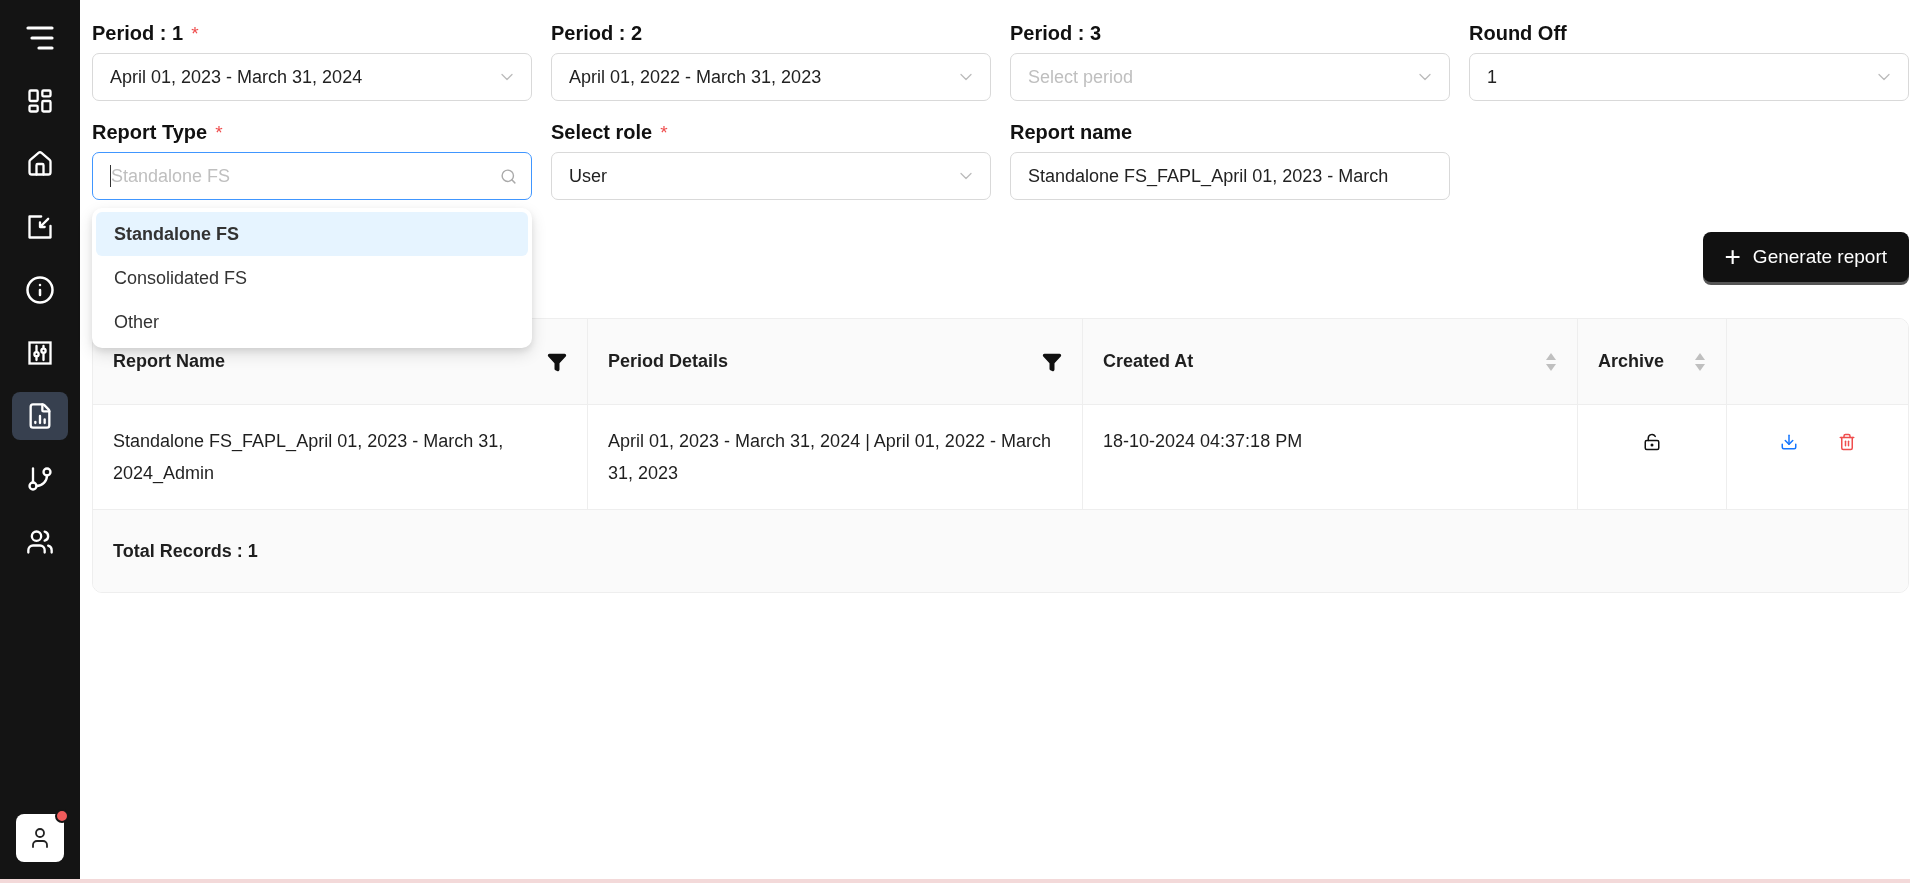  Describe the element at coordinates (1230, 176) in the screenshot. I see `input-field: Standalone FS_FAPL_April 01, 2023 - March` at that location.